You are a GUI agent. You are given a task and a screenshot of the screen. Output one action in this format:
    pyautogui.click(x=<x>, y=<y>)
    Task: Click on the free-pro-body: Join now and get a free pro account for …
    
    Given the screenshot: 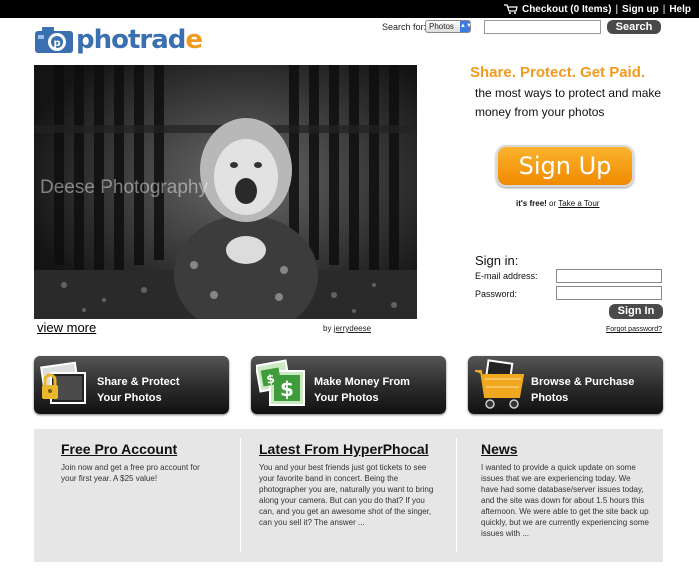 What is the action you would take?
    pyautogui.click(x=130, y=473)
    